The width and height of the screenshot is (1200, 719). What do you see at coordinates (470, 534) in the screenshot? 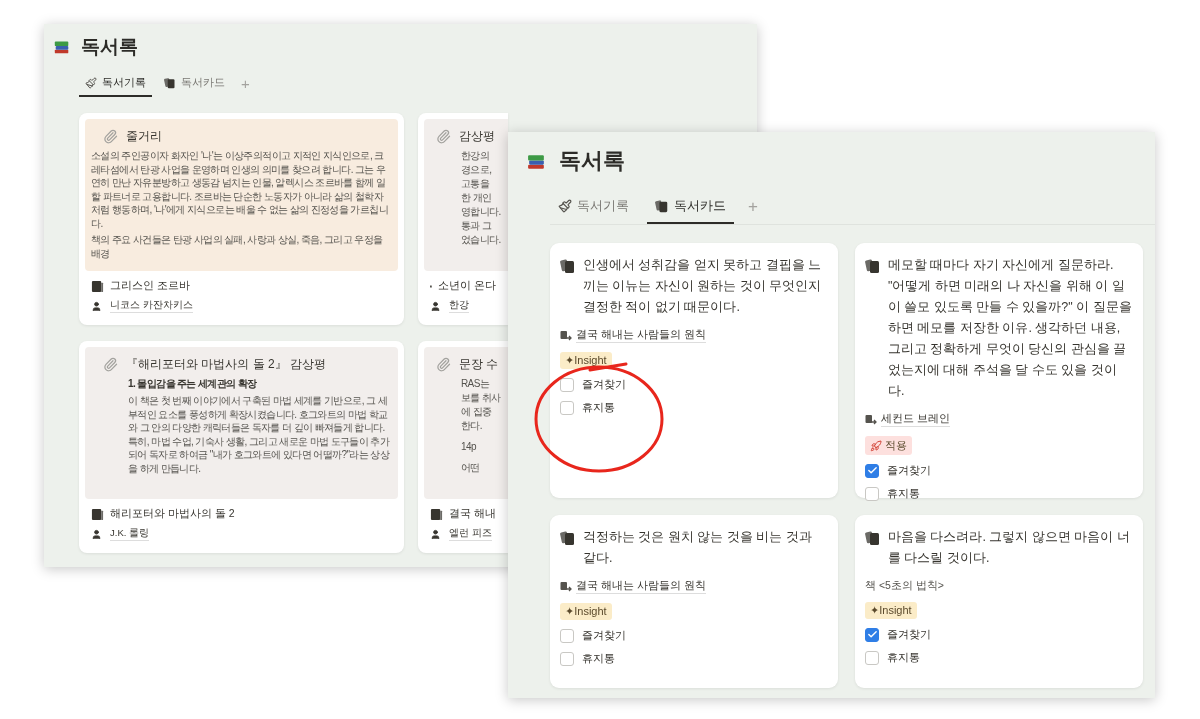
I see `author-link: 엘런 피즈` at bounding box center [470, 534].